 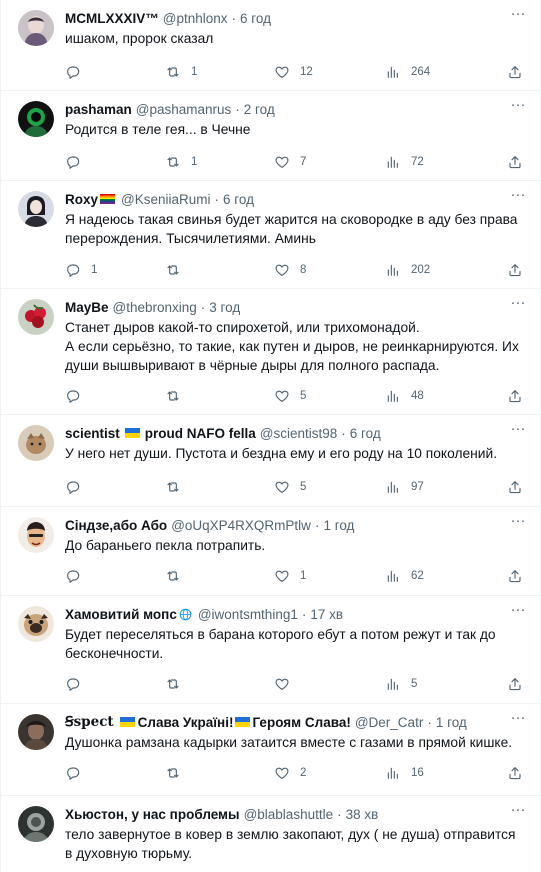 What do you see at coordinates (186, 722) in the screenshot?
I see `display-name-part: Слава Україні!` at bounding box center [186, 722].